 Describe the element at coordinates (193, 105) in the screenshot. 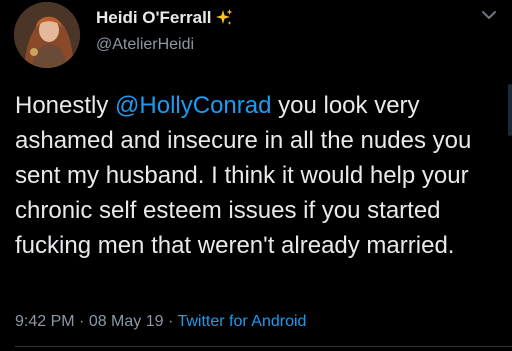

I see `mention-link: @HollyConrad` at that location.